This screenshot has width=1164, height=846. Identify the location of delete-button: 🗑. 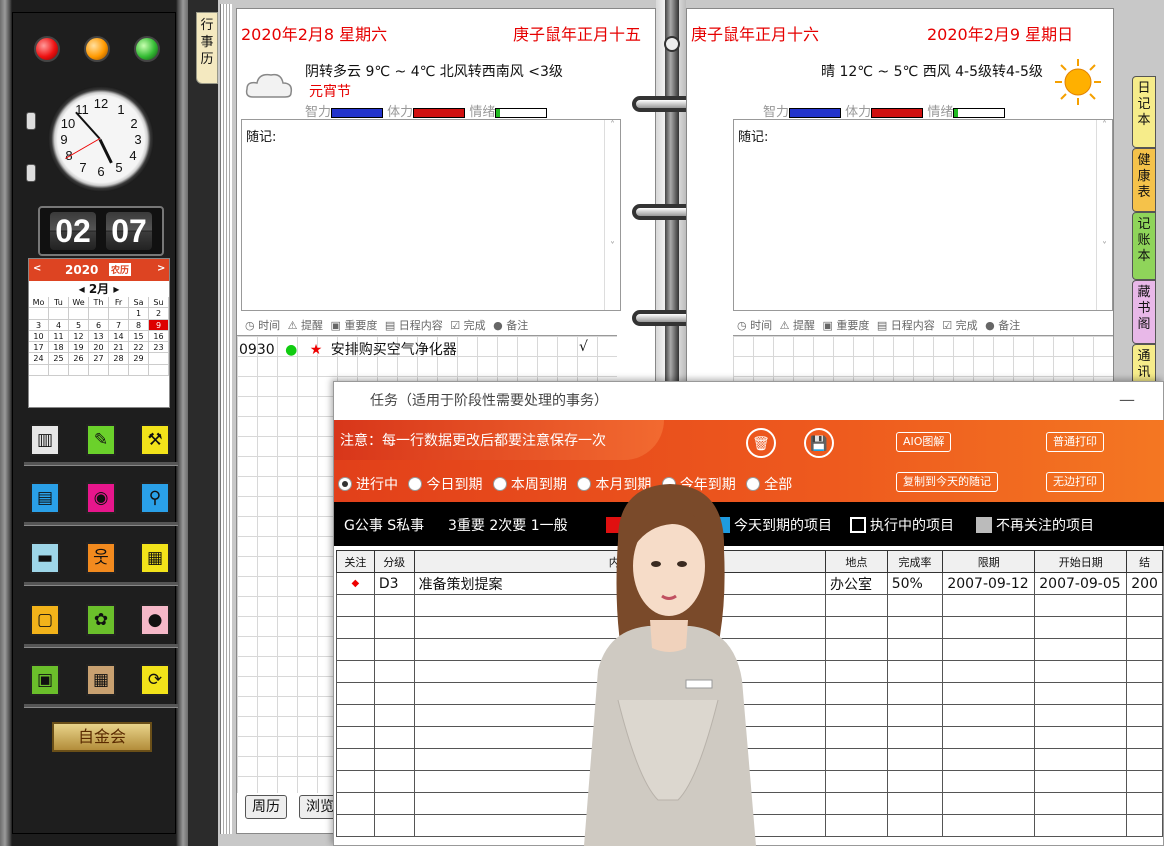
(761, 443).